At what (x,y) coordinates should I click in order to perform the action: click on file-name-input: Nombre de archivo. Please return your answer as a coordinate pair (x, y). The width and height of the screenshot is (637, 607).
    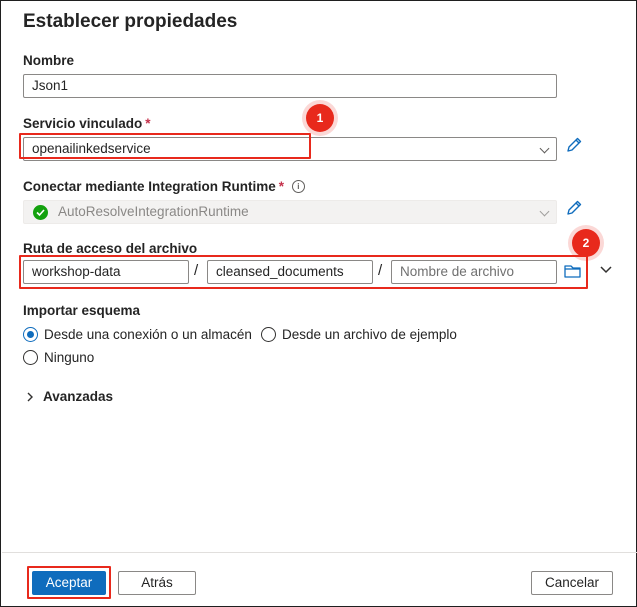
    Looking at the image, I should click on (474, 272).